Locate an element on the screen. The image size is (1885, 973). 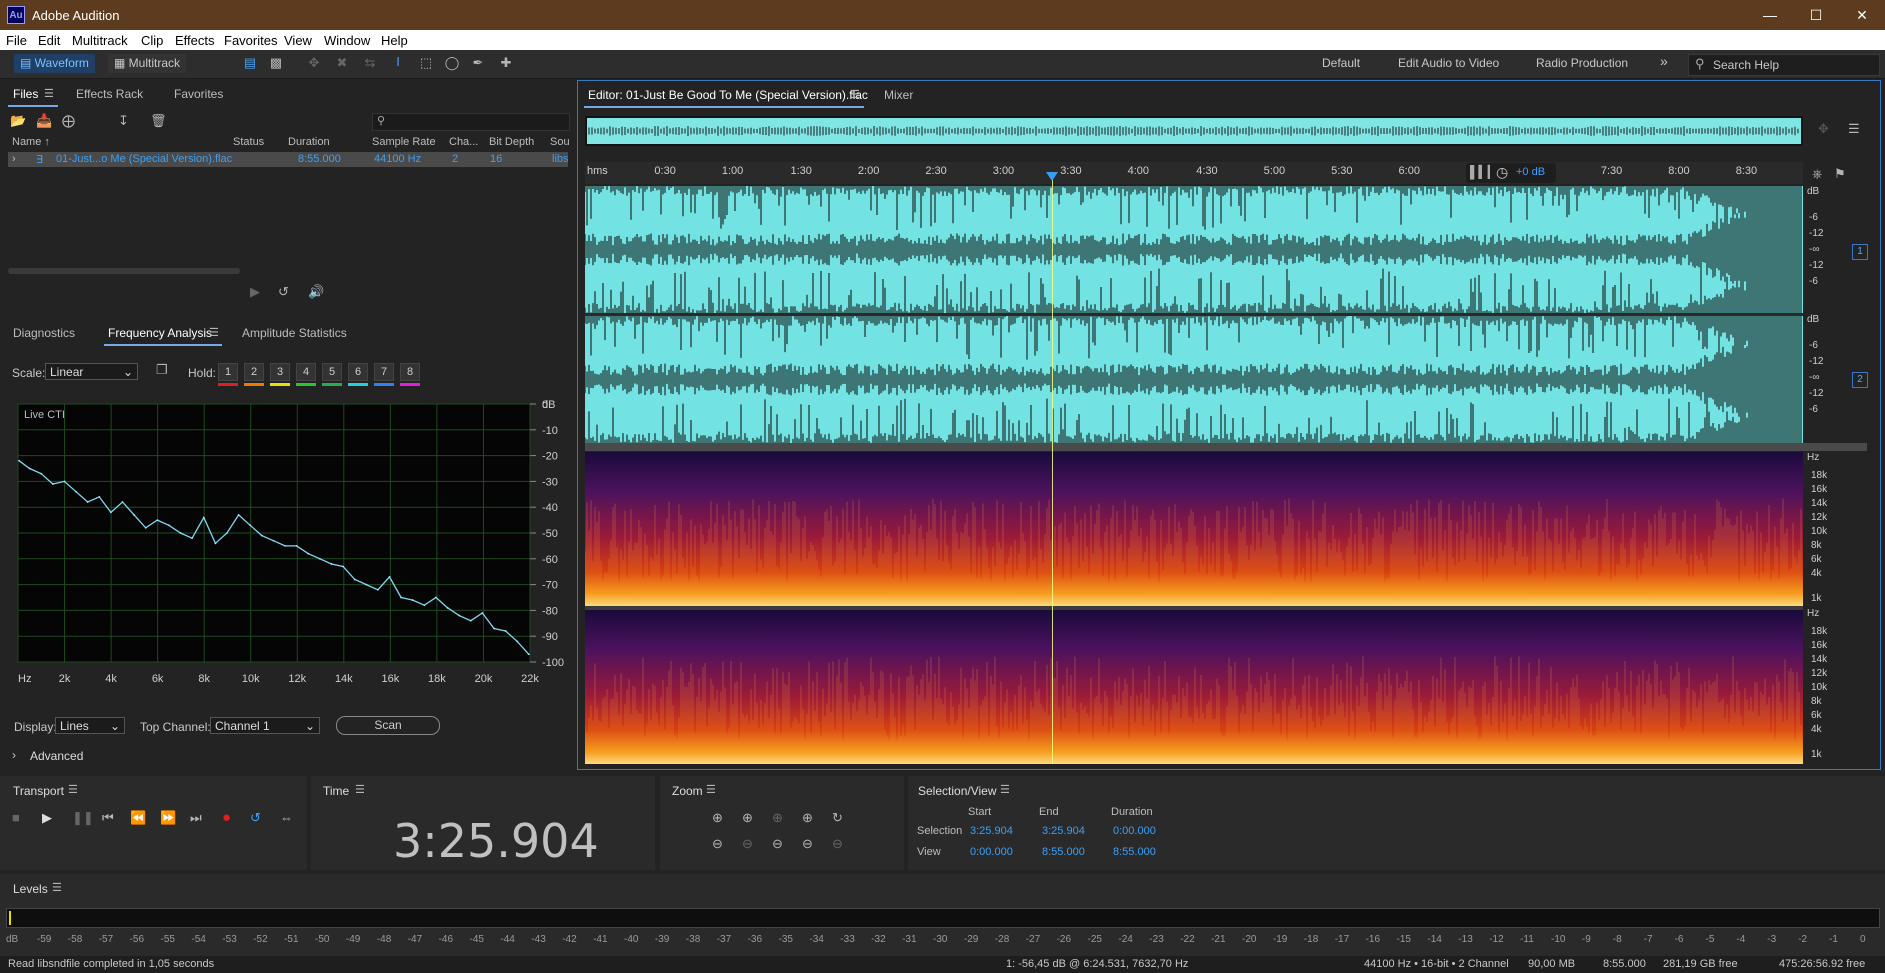
hold-button-3: 3 is located at coordinates (280, 372).